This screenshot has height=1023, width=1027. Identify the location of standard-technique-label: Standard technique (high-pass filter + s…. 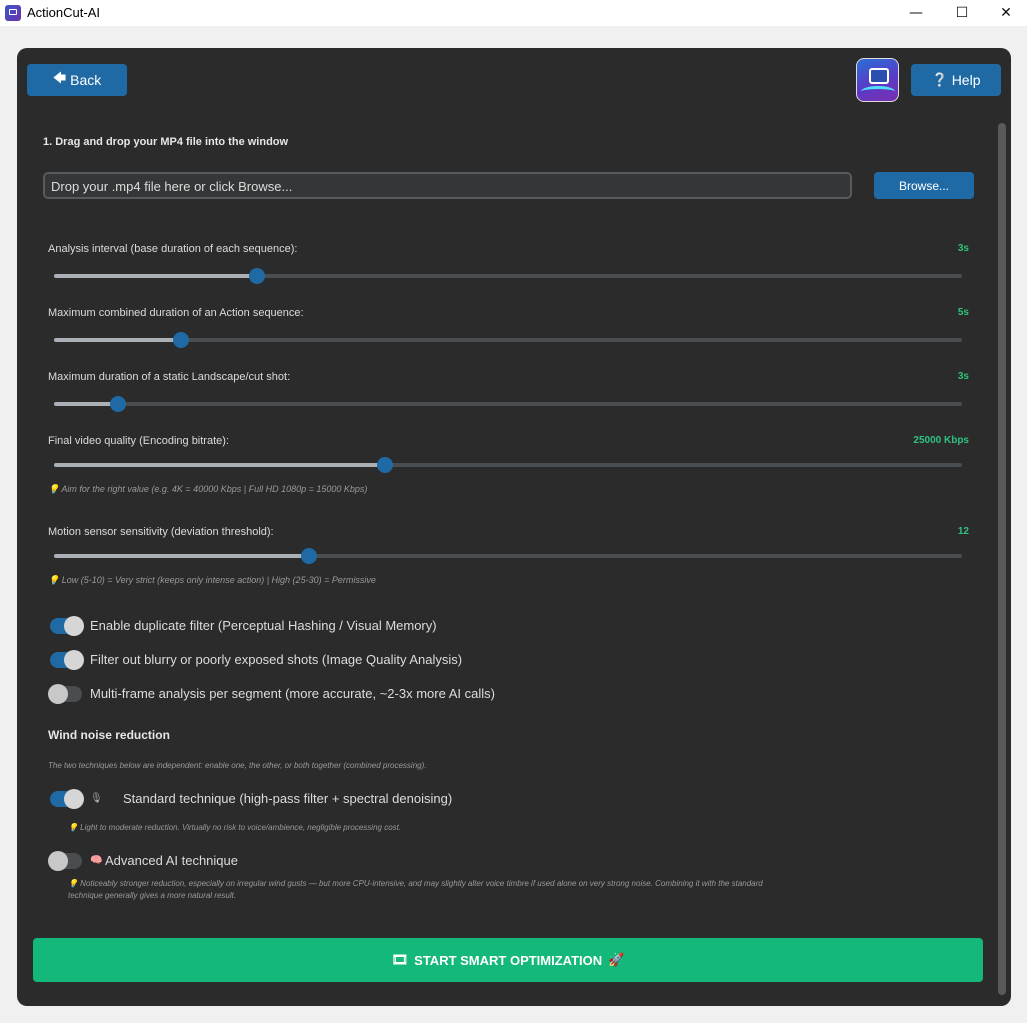
(288, 798).